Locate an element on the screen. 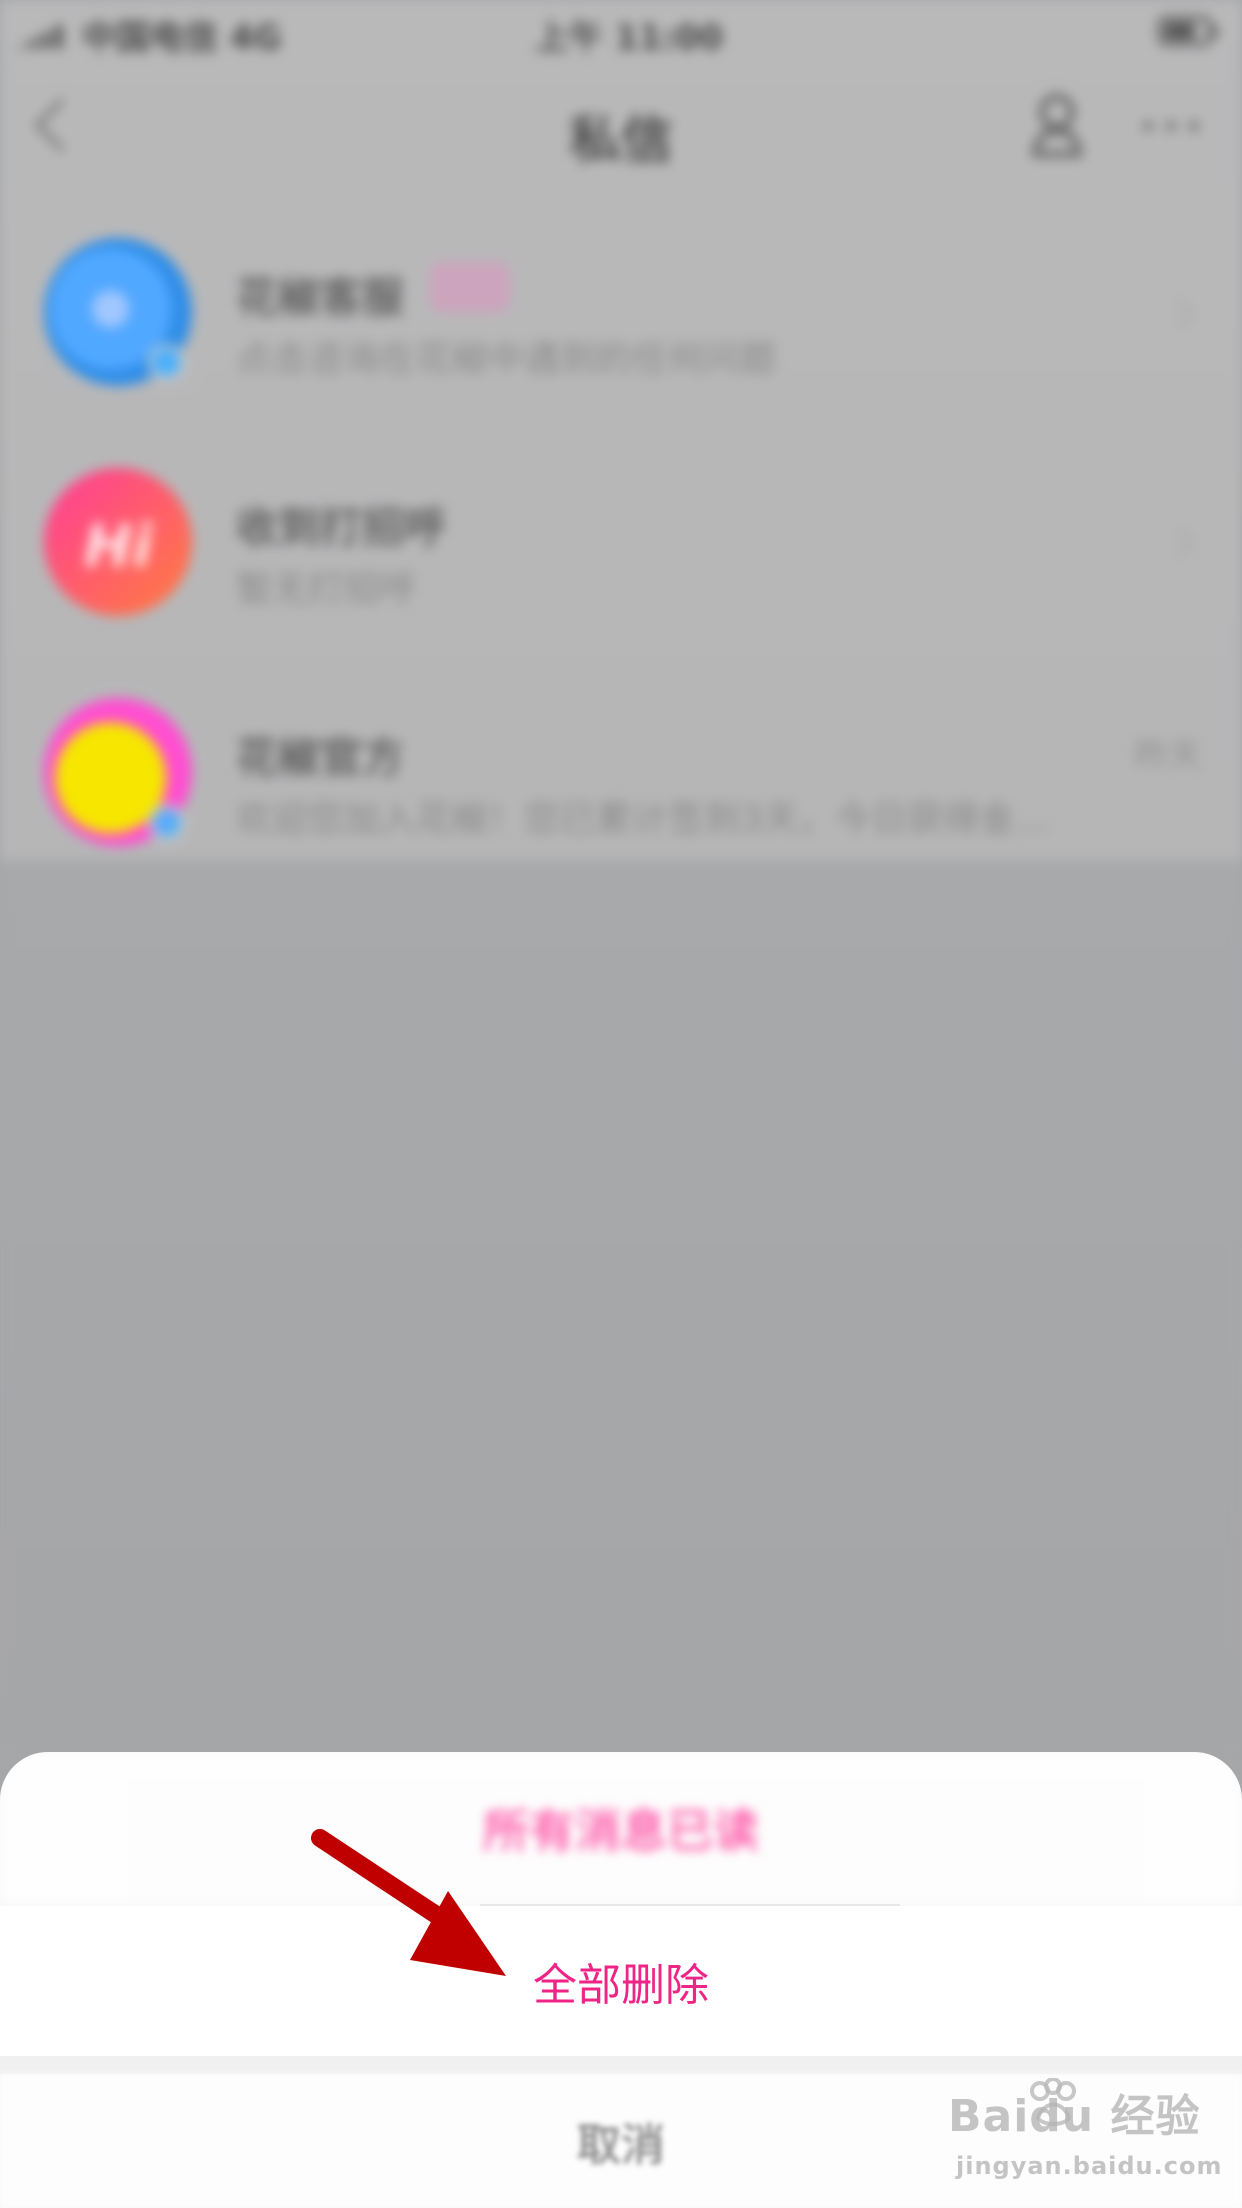 The height and width of the screenshot is (2208, 1242). avatar-text: Hi is located at coordinates (118, 546).